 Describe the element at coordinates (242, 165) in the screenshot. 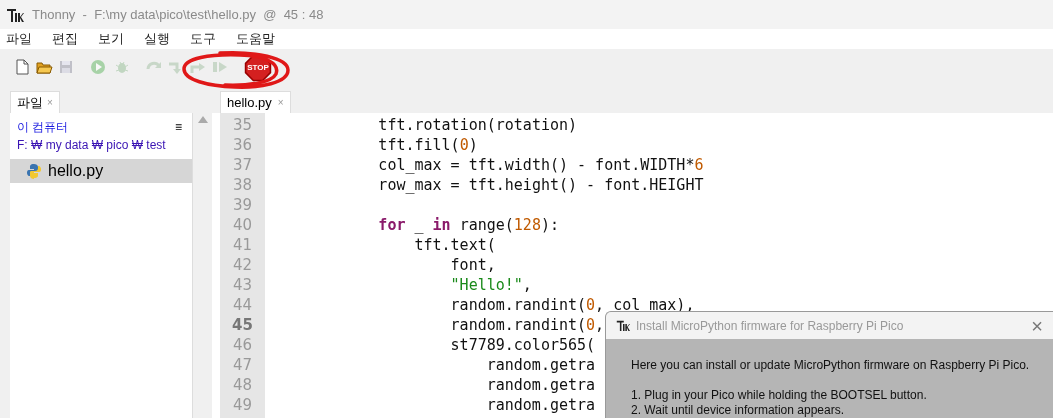

I see `line-number: 37` at that location.